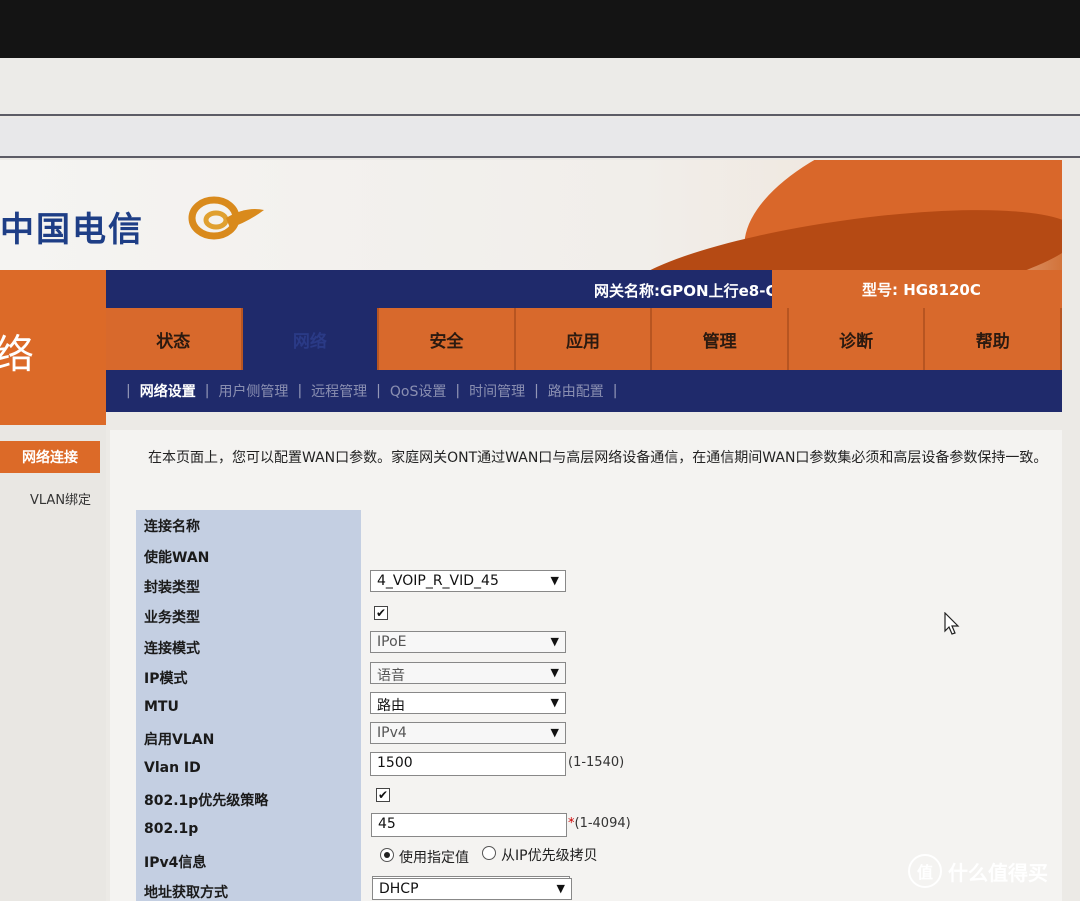  What do you see at coordinates (383, 795) in the screenshot?
I see `enable-vlan-checkbox: ✔` at bounding box center [383, 795].